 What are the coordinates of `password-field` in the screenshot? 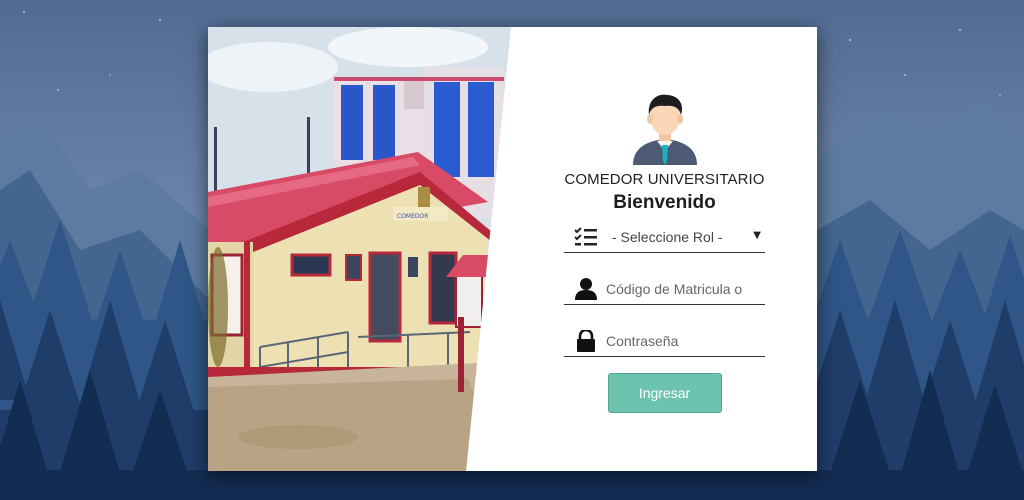 It's located at (664, 341).